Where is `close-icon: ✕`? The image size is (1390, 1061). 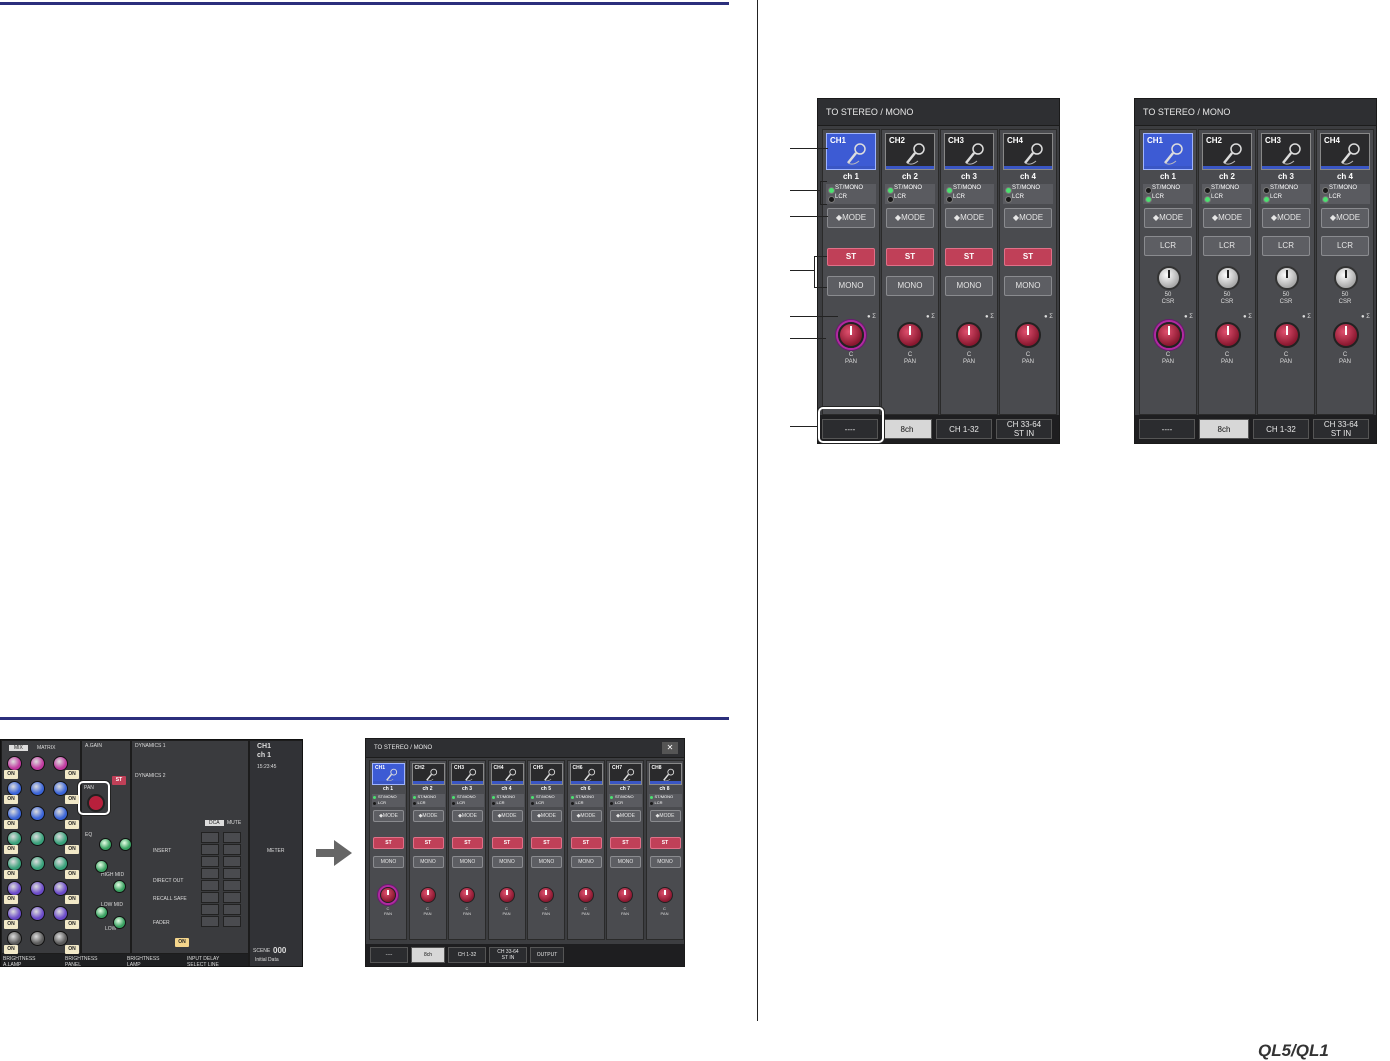
close-icon: ✕ is located at coordinates (670, 748).